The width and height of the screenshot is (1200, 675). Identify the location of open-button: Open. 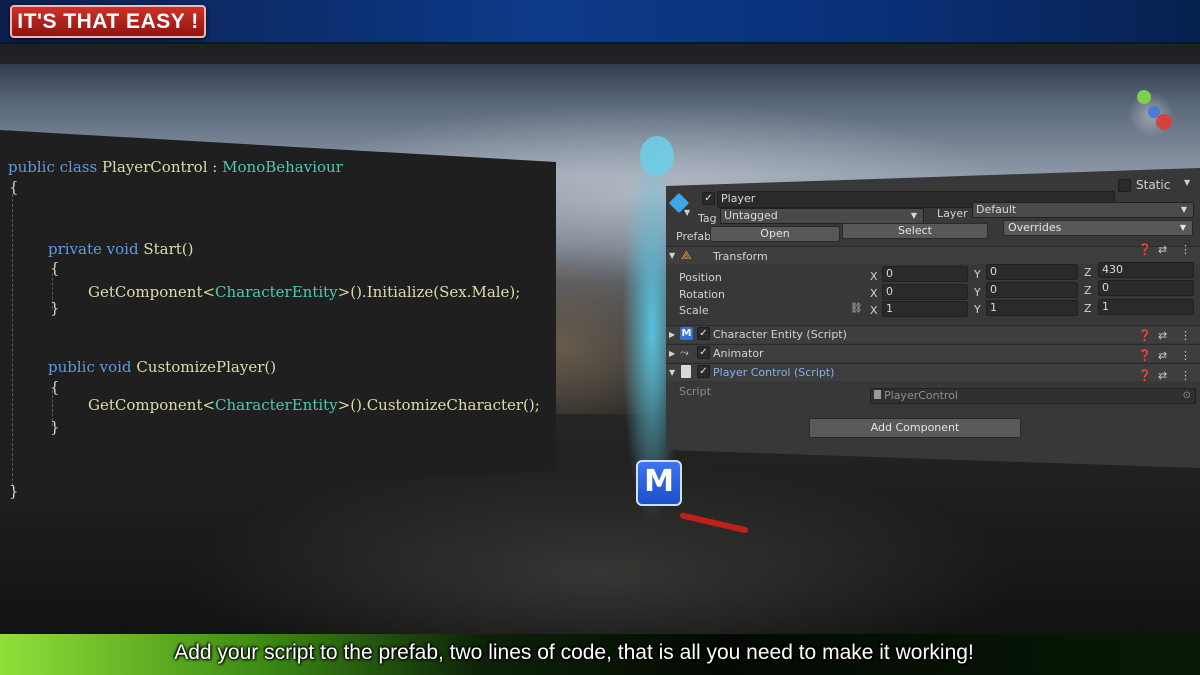
(775, 234).